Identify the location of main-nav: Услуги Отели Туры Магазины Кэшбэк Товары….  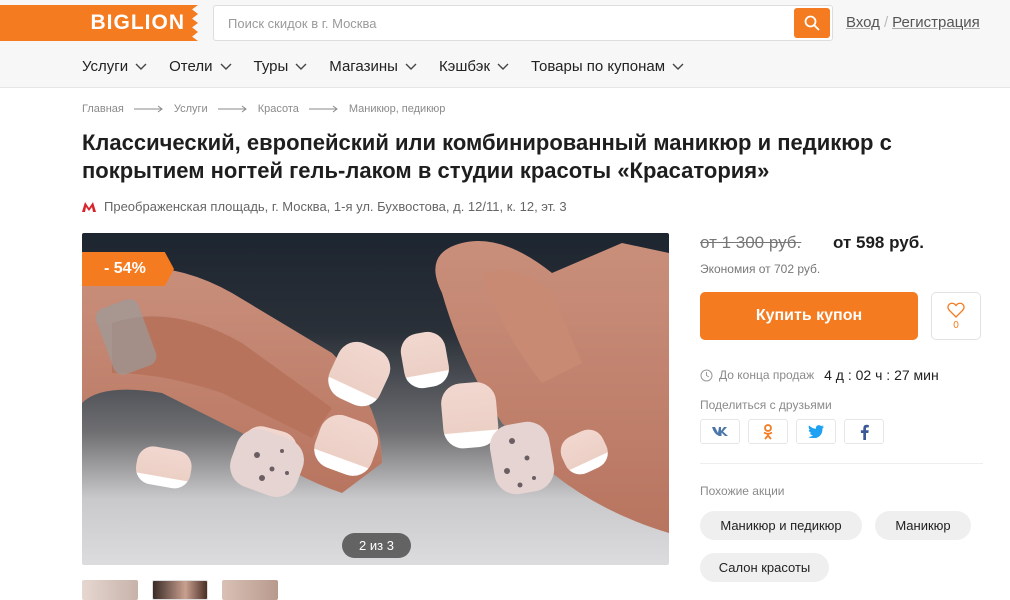
(394, 66).